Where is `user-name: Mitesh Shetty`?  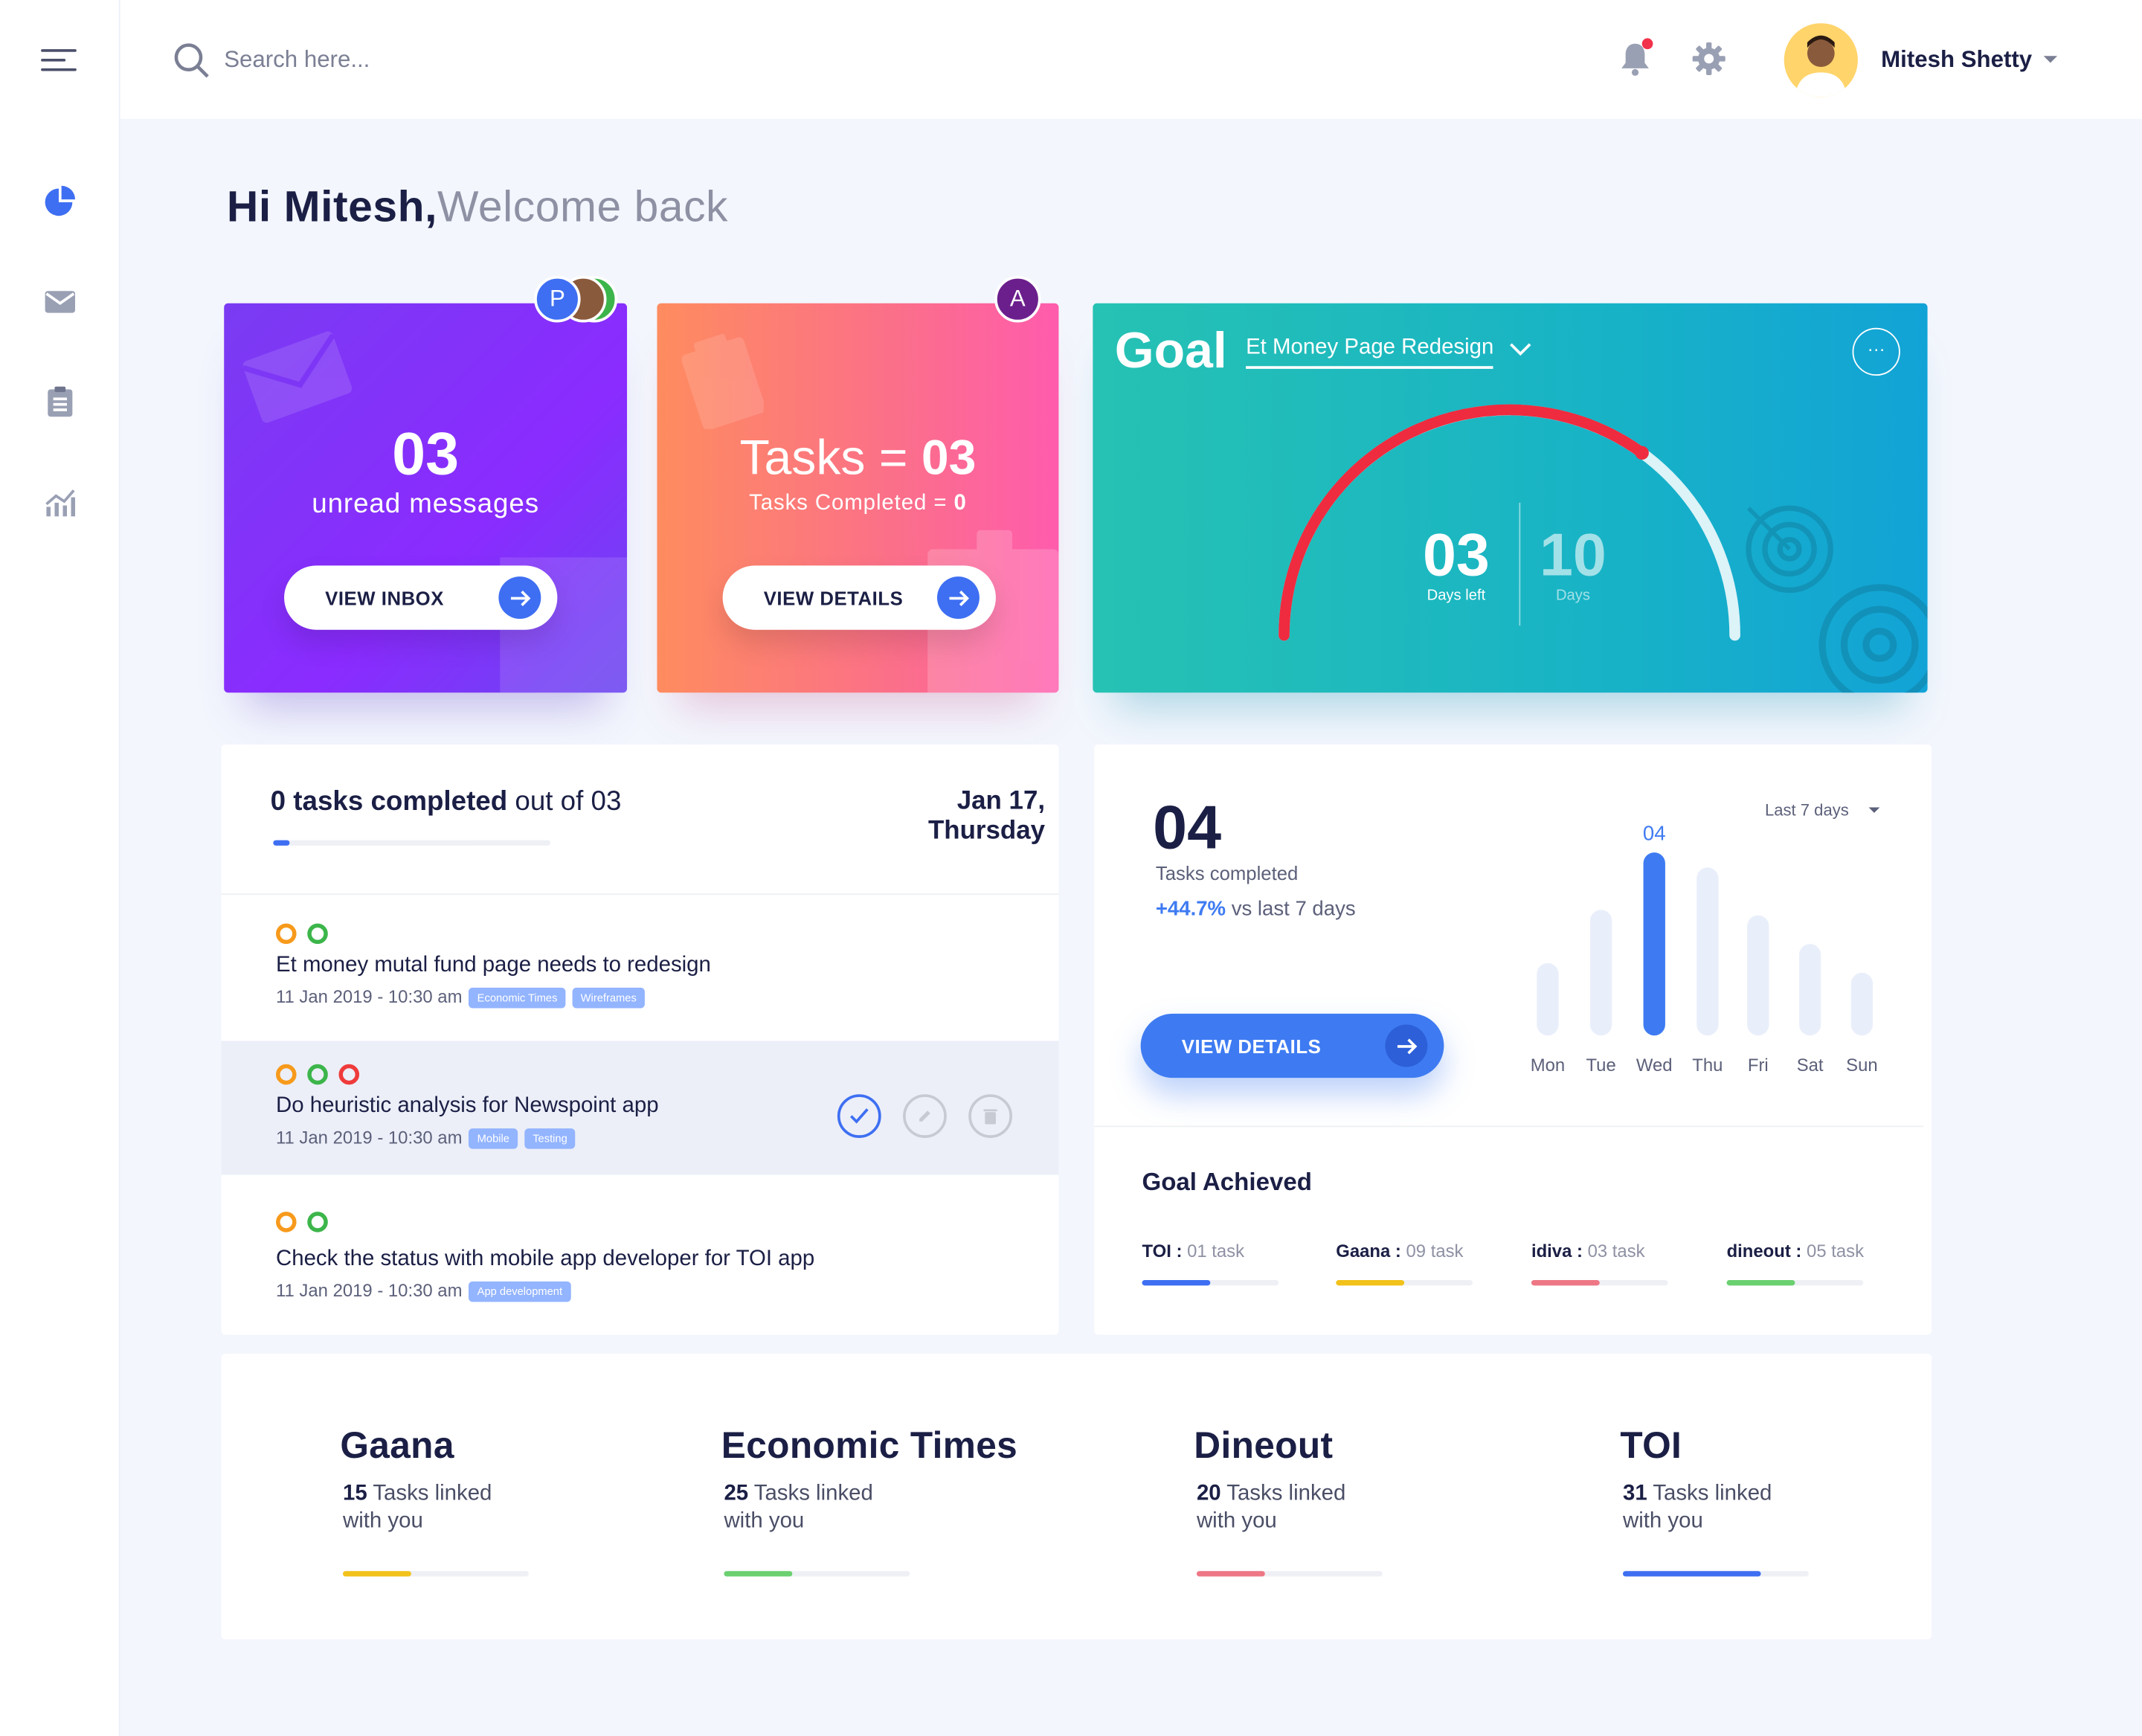
user-name: Mitesh Shetty is located at coordinates (1957, 60).